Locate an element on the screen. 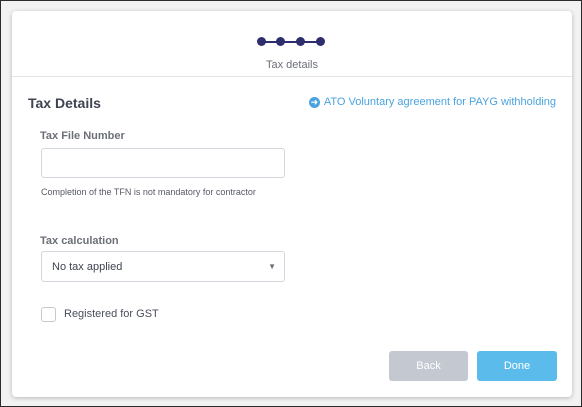 This screenshot has height=407, width=582. chevron-down-icon: ▼ is located at coordinates (272, 266).